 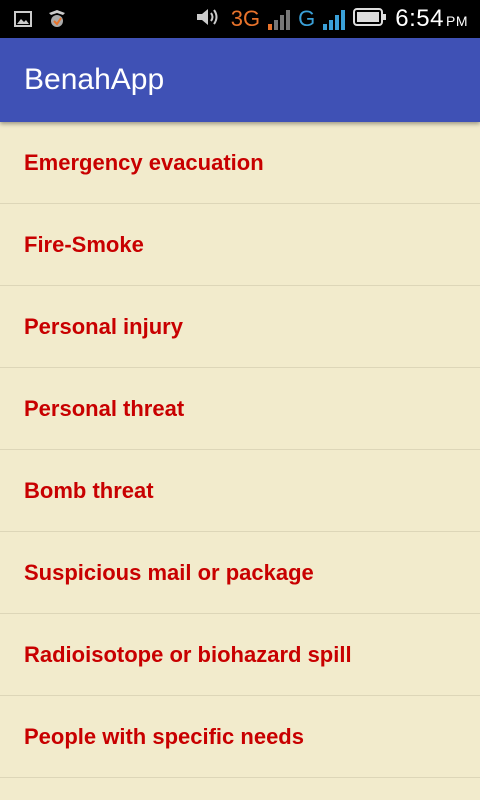 I want to click on list-item-label: Personal injury, so click(x=103, y=326).